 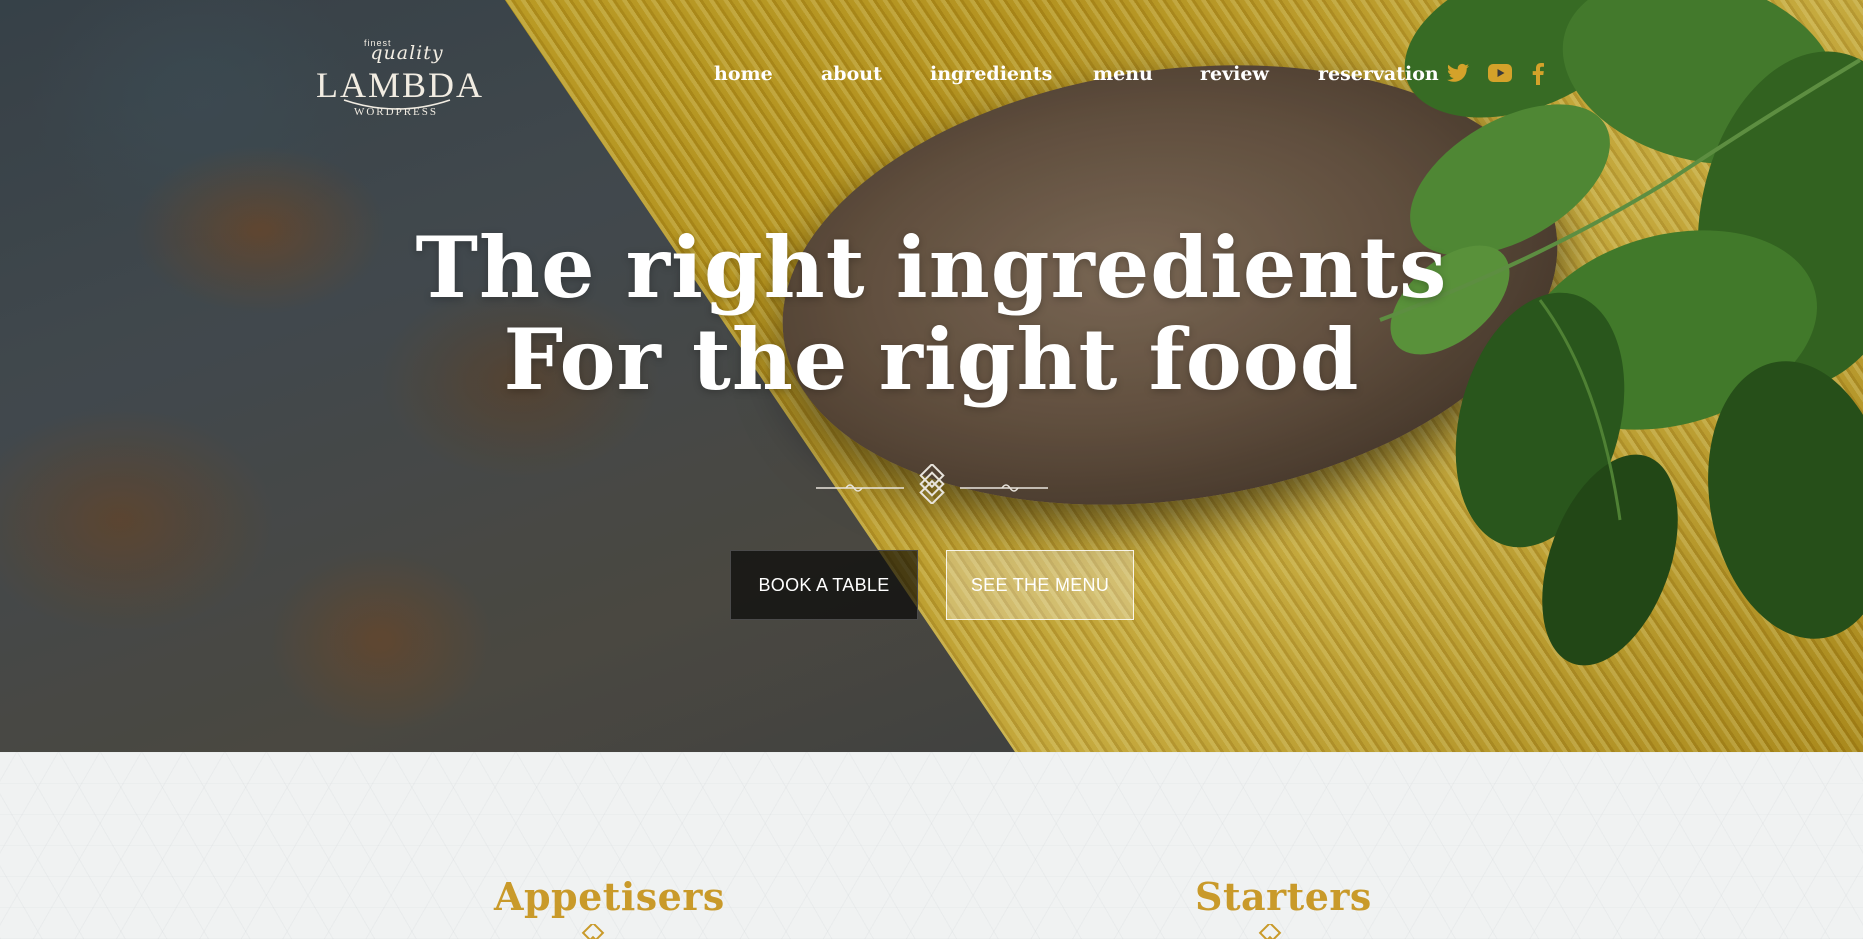 I want to click on hero-headline-line1: The right ingredients, so click(x=931, y=267).